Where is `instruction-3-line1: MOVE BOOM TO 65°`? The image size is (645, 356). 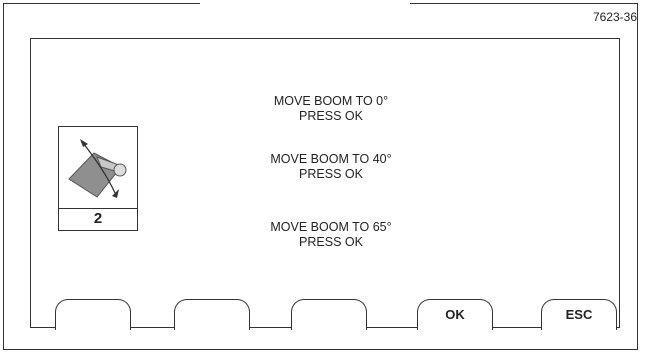
instruction-3-line1: MOVE BOOM TO 65° is located at coordinates (331, 227).